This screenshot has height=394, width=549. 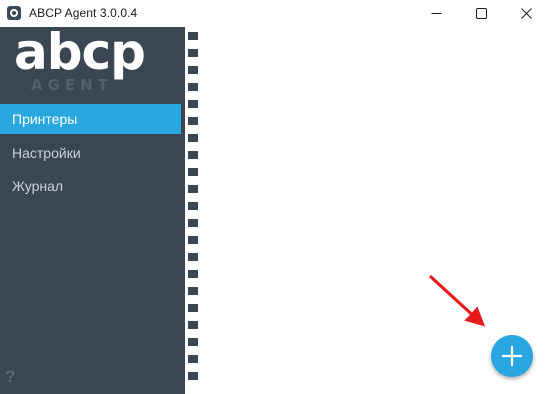 I want to click on minimize-icon, so click(x=436, y=13).